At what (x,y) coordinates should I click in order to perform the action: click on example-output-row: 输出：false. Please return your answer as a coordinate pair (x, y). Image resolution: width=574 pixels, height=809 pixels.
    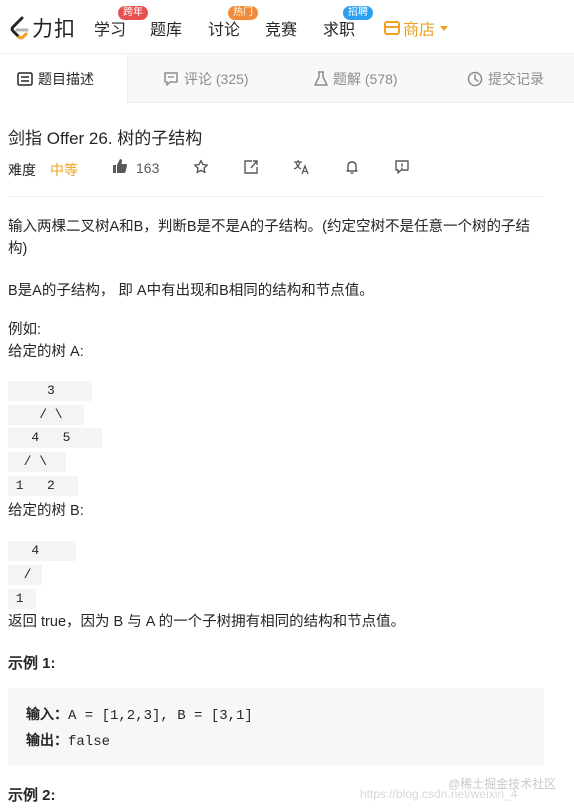
    Looking at the image, I should click on (68, 740).